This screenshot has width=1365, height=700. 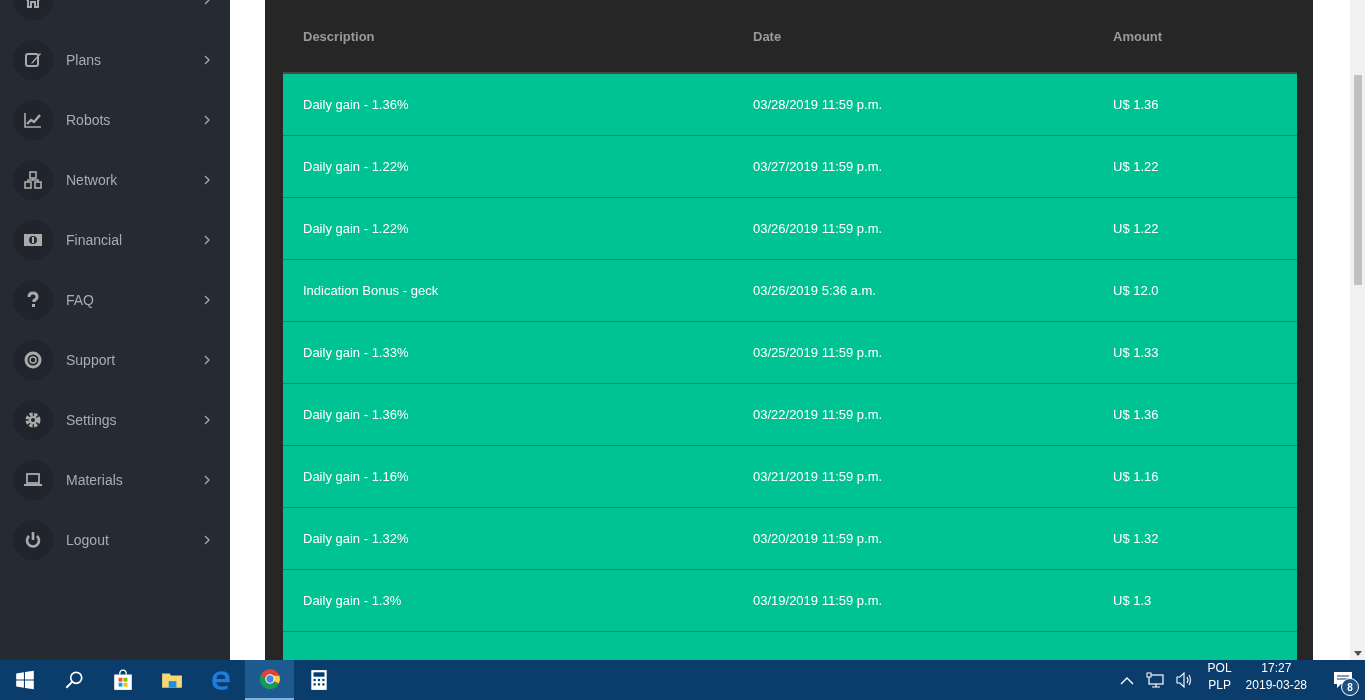 What do you see at coordinates (115, 60) in the screenshot?
I see `sidebar-item: Plans` at bounding box center [115, 60].